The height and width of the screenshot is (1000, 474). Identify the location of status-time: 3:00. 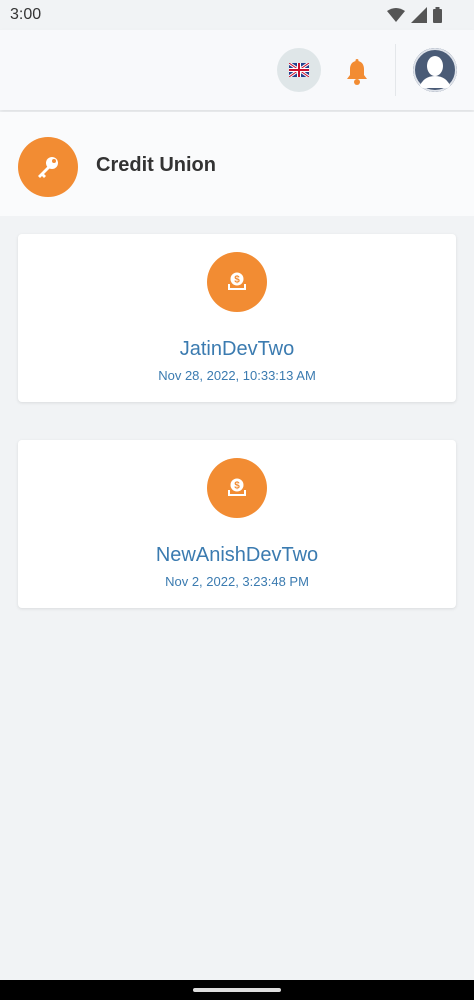
(26, 14).